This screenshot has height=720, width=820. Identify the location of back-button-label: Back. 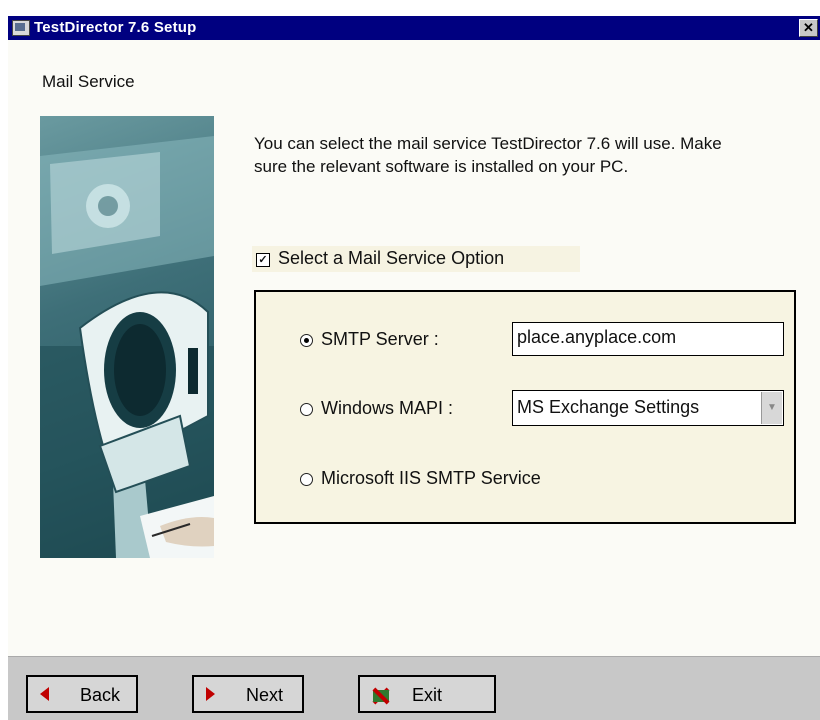
(100, 695).